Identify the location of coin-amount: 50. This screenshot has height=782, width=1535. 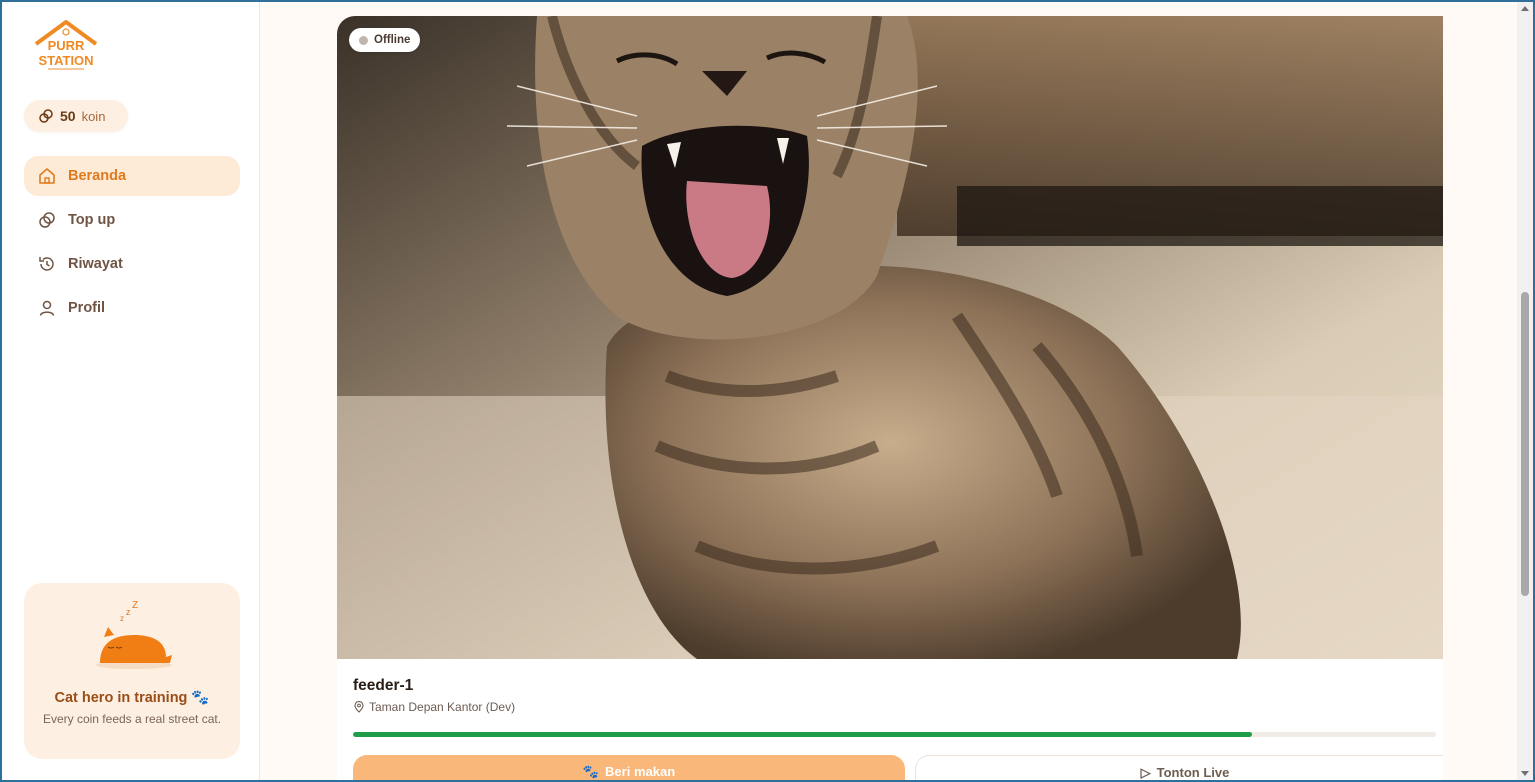
(68, 116).